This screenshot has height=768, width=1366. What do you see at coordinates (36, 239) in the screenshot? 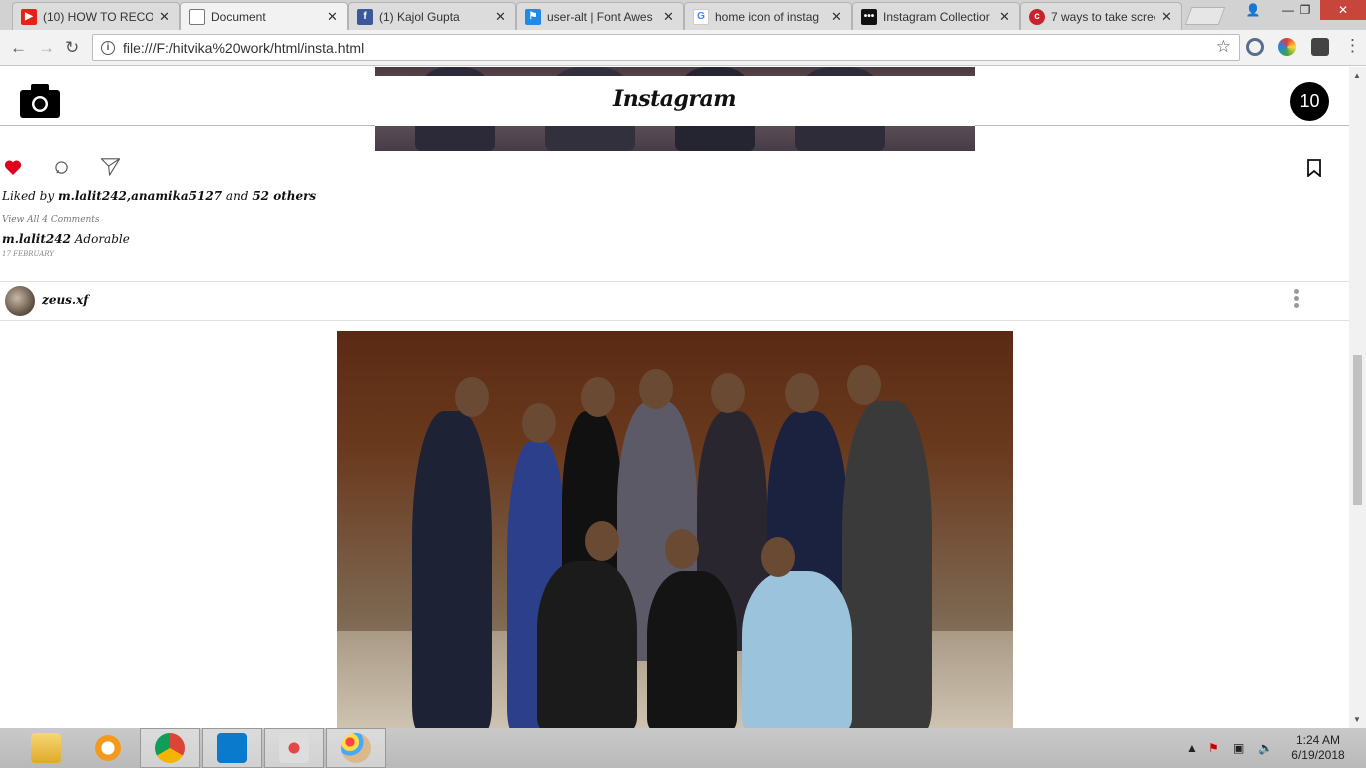
I see `comment-username: m.lalit242` at bounding box center [36, 239].